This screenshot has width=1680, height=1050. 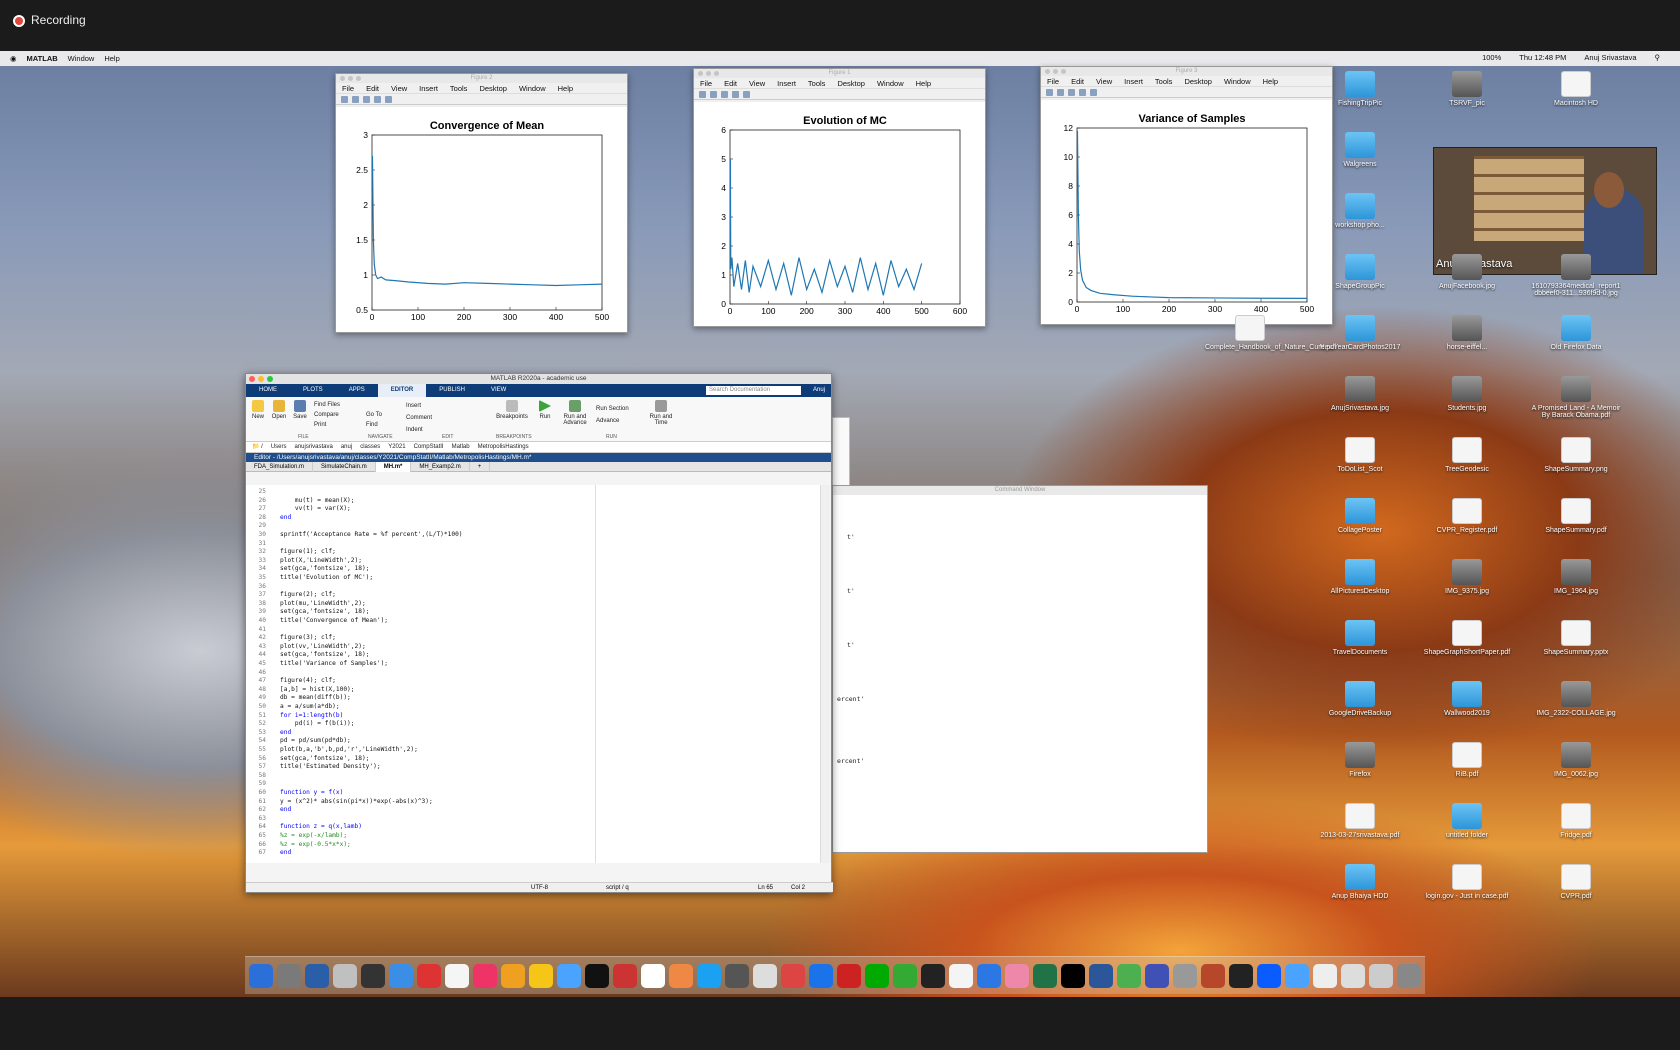 What do you see at coordinates (612, 421) in the screenshot?
I see `advance-button: Advance` at bounding box center [612, 421].